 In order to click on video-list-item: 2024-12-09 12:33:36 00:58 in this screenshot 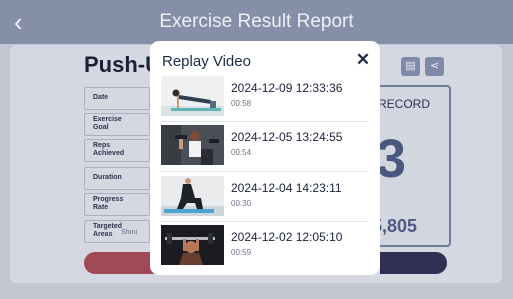, I will do `click(265, 98)`.